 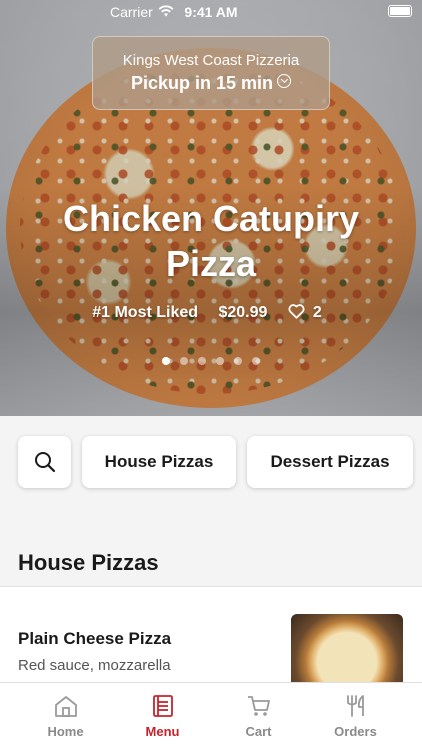 I want to click on cart-icon, so click(x=258, y=706).